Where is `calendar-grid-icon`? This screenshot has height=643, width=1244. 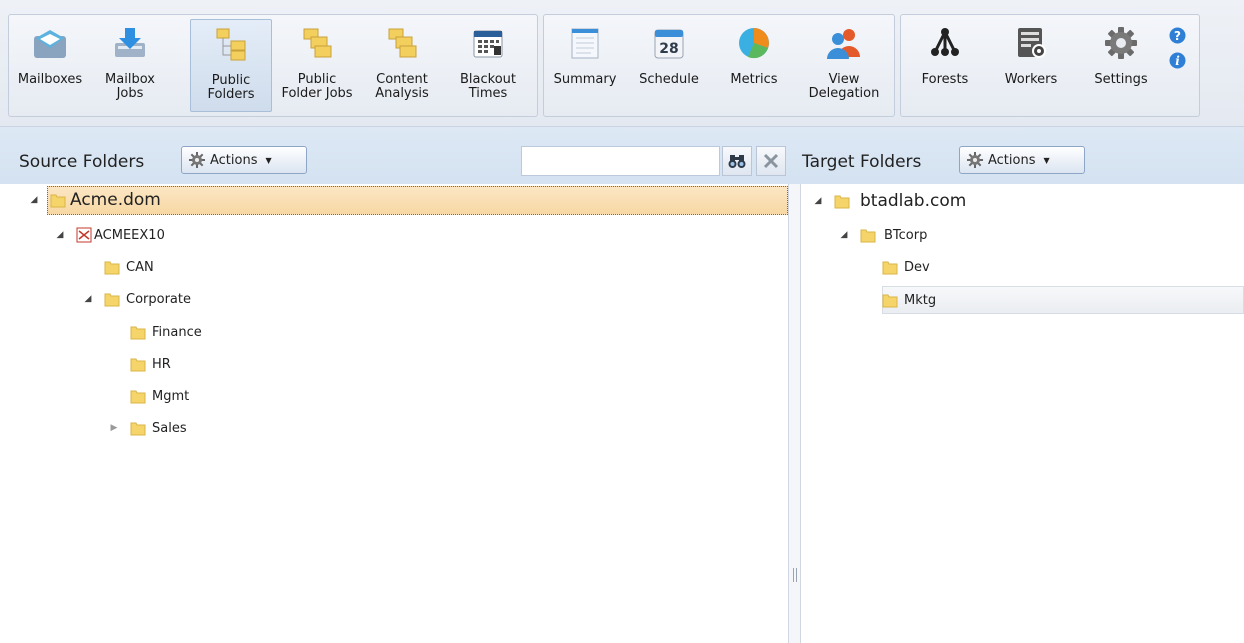
calendar-grid-icon is located at coordinates (488, 43).